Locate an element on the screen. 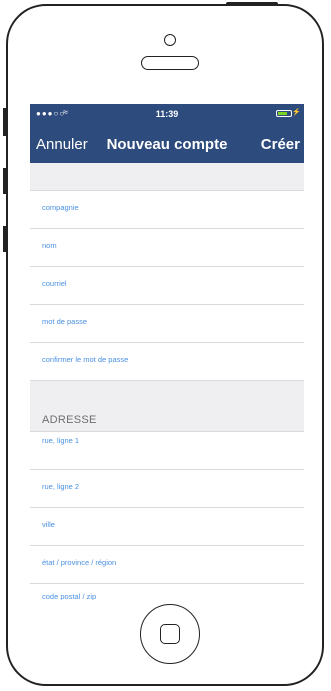 Image resolution: width=331 pixels, height=691 pixels. street-line-1-placeholder: rue, ligne 1 is located at coordinates (61, 440).